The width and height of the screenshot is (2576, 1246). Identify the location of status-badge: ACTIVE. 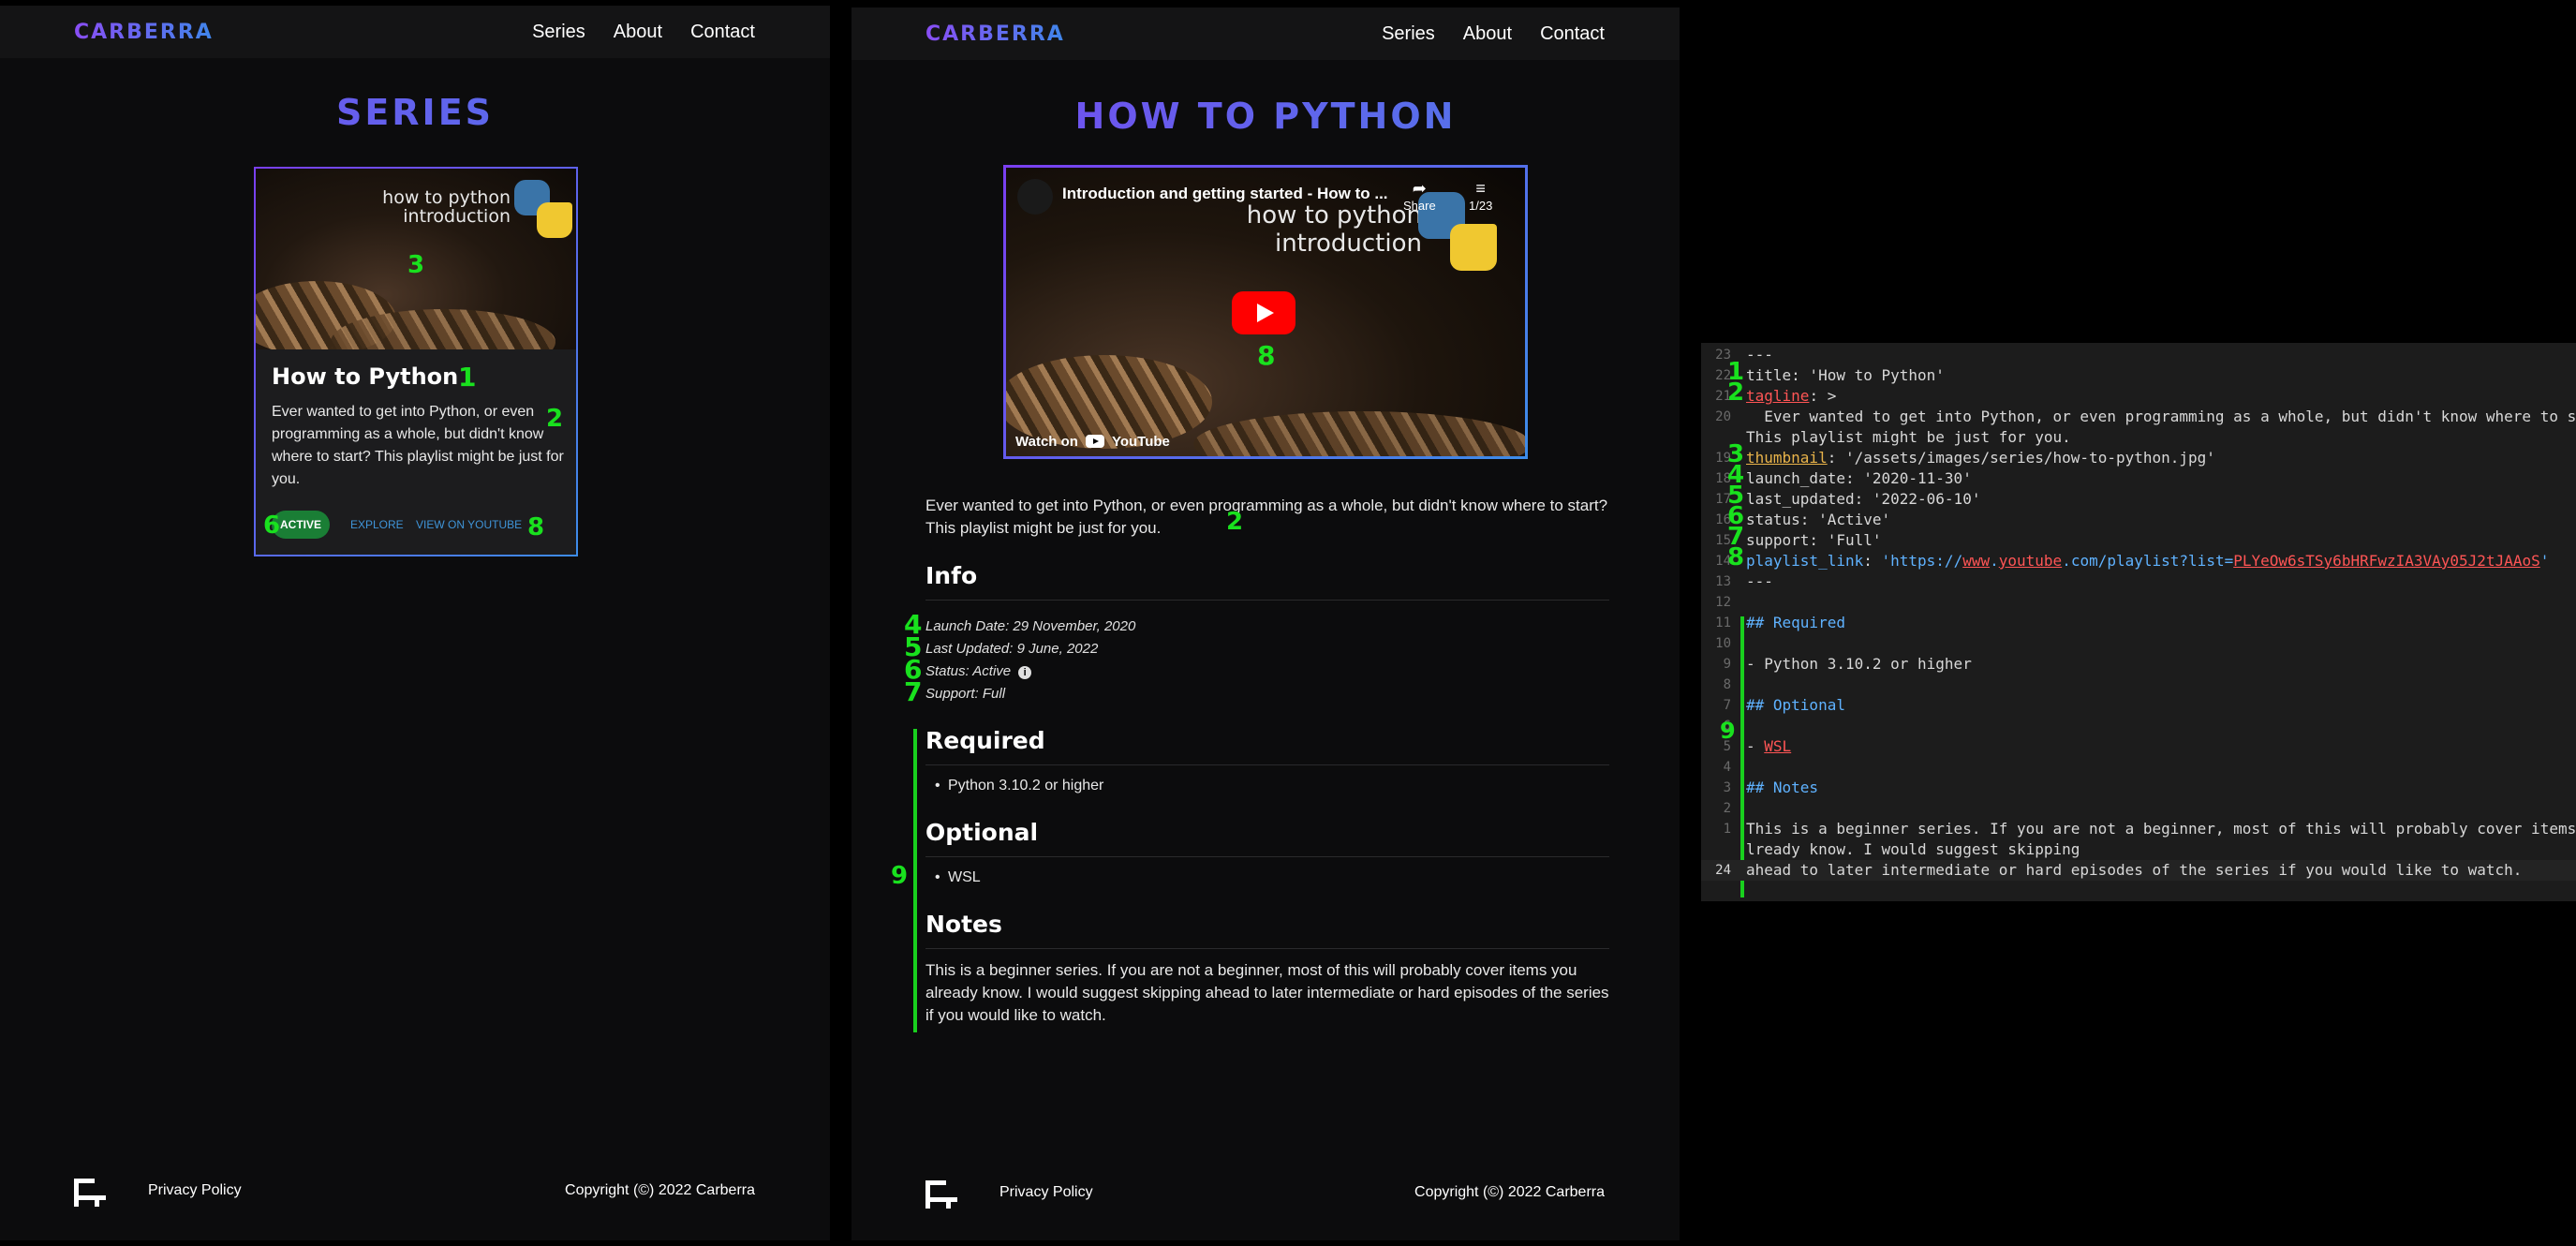
(301, 525).